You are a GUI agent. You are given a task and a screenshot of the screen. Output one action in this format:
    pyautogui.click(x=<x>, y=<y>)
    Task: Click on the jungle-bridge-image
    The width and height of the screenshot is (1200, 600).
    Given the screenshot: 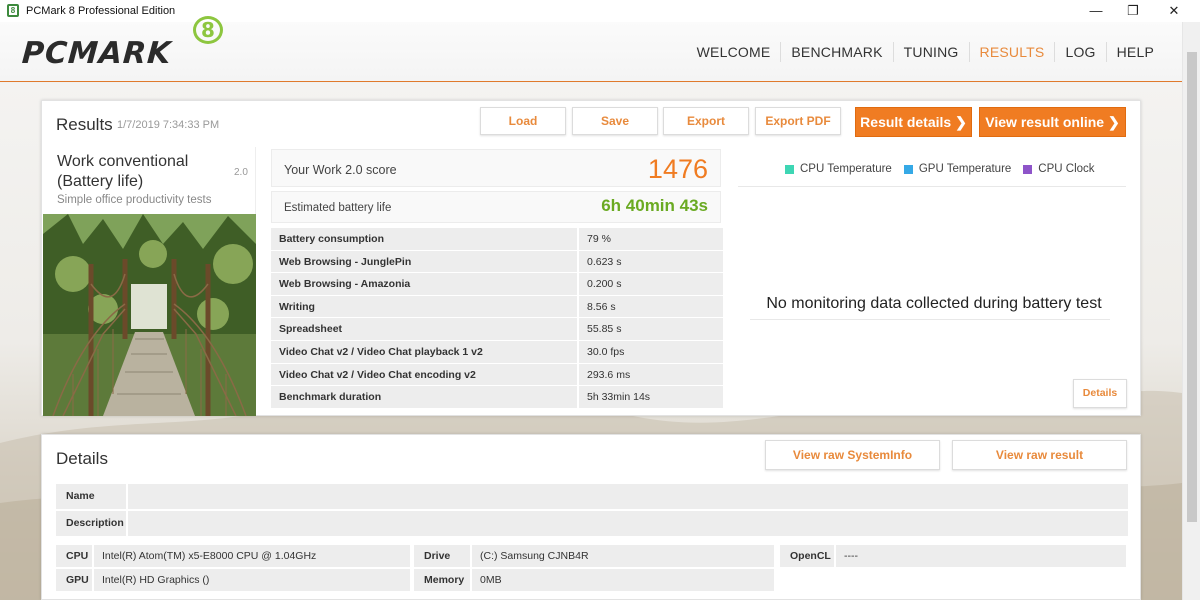 What is the action you would take?
    pyautogui.click(x=149, y=315)
    